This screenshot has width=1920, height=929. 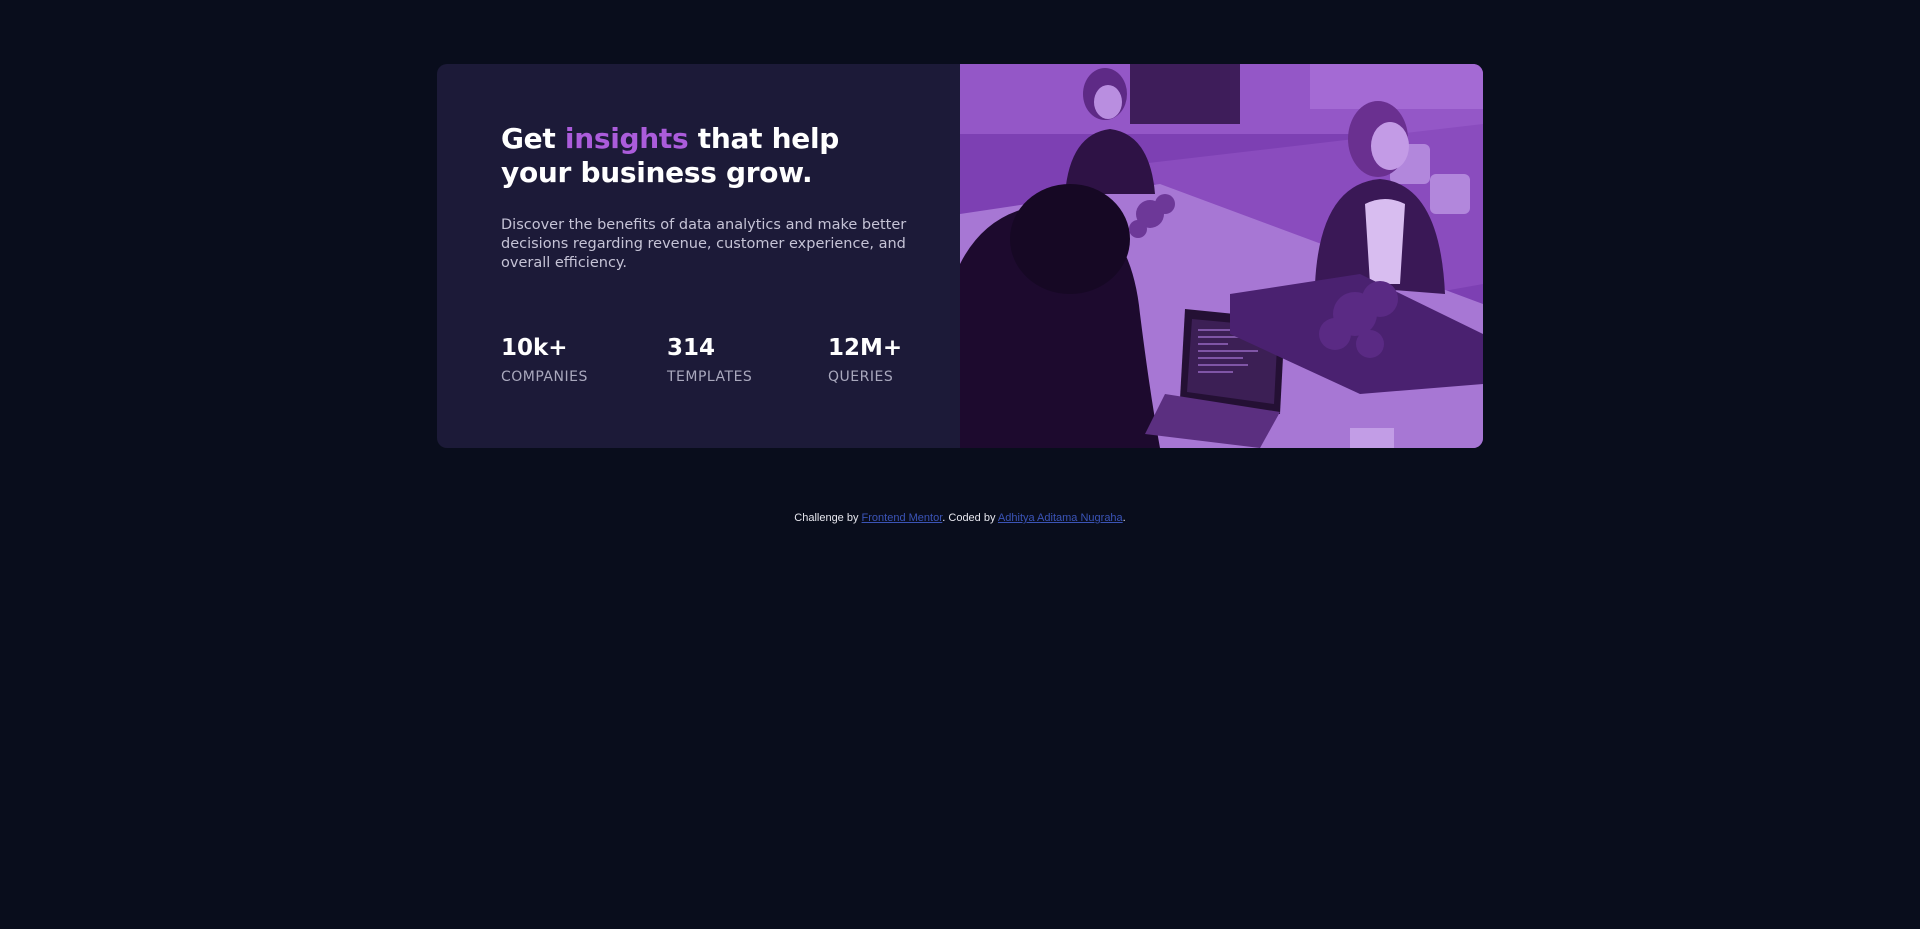 I want to click on stat-value: 314, so click(x=691, y=348).